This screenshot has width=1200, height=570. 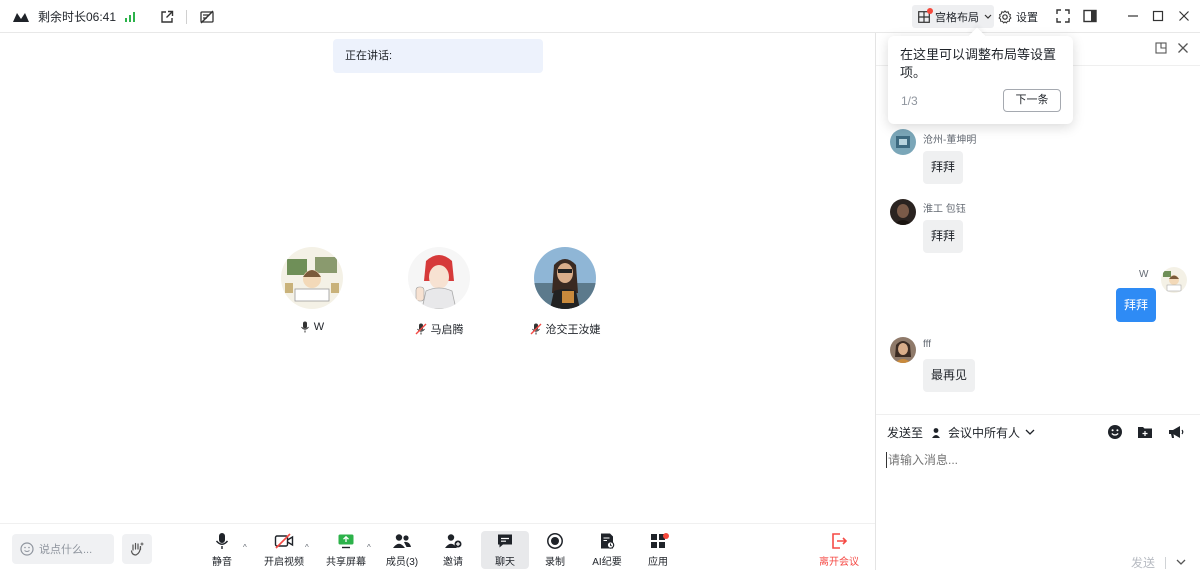 What do you see at coordinates (346, 541) in the screenshot?
I see `share-screen-icon` at bounding box center [346, 541].